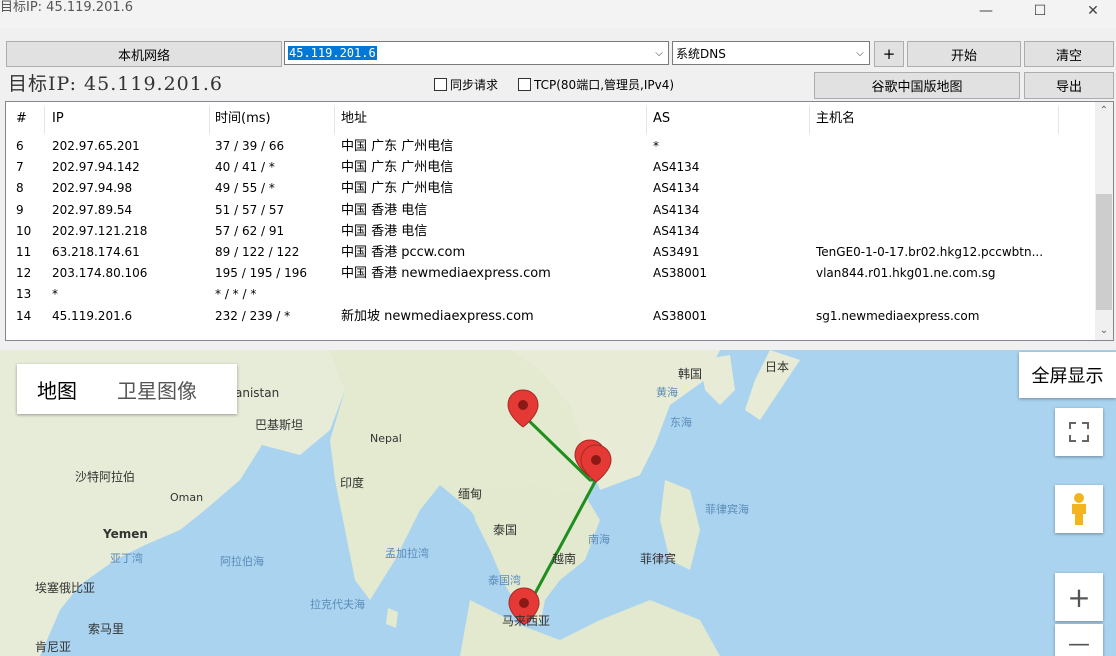 Image resolution: width=1116 pixels, height=656 pixels. Describe the element at coordinates (1104, 111) in the screenshot. I see `scroll-up-icon: ⌃` at that location.